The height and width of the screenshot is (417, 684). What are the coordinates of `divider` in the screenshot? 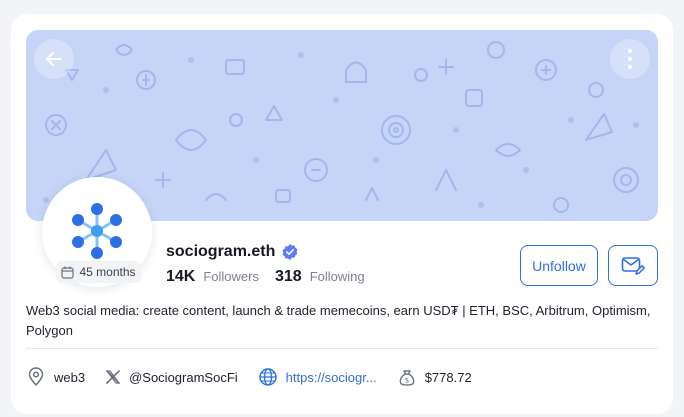 It's located at (342, 348).